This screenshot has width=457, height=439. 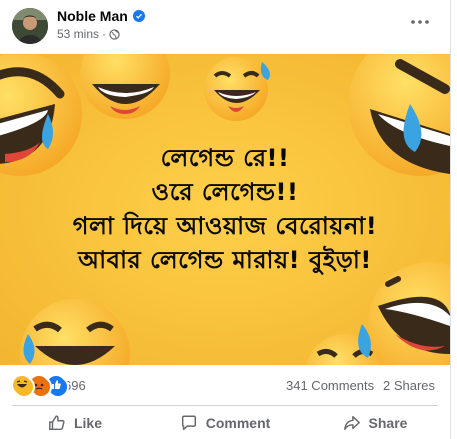 I want to click on author-avatar, so click(x=30, y=26).